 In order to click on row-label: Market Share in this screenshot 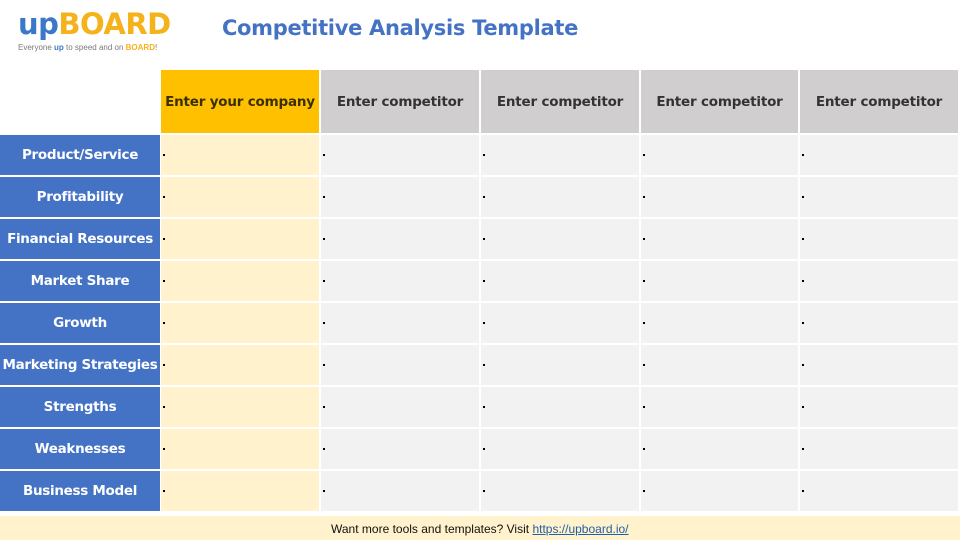, I will do `click(80, 281)`.